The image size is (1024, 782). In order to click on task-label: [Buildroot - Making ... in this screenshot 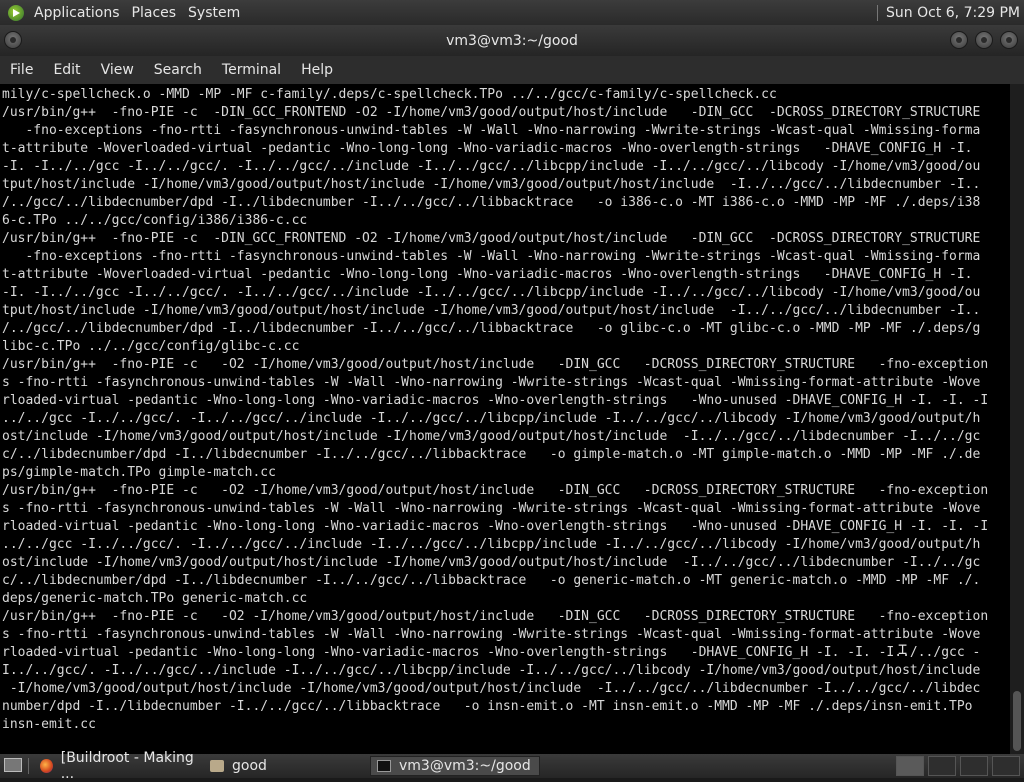, I will do `click(127, 766)`.